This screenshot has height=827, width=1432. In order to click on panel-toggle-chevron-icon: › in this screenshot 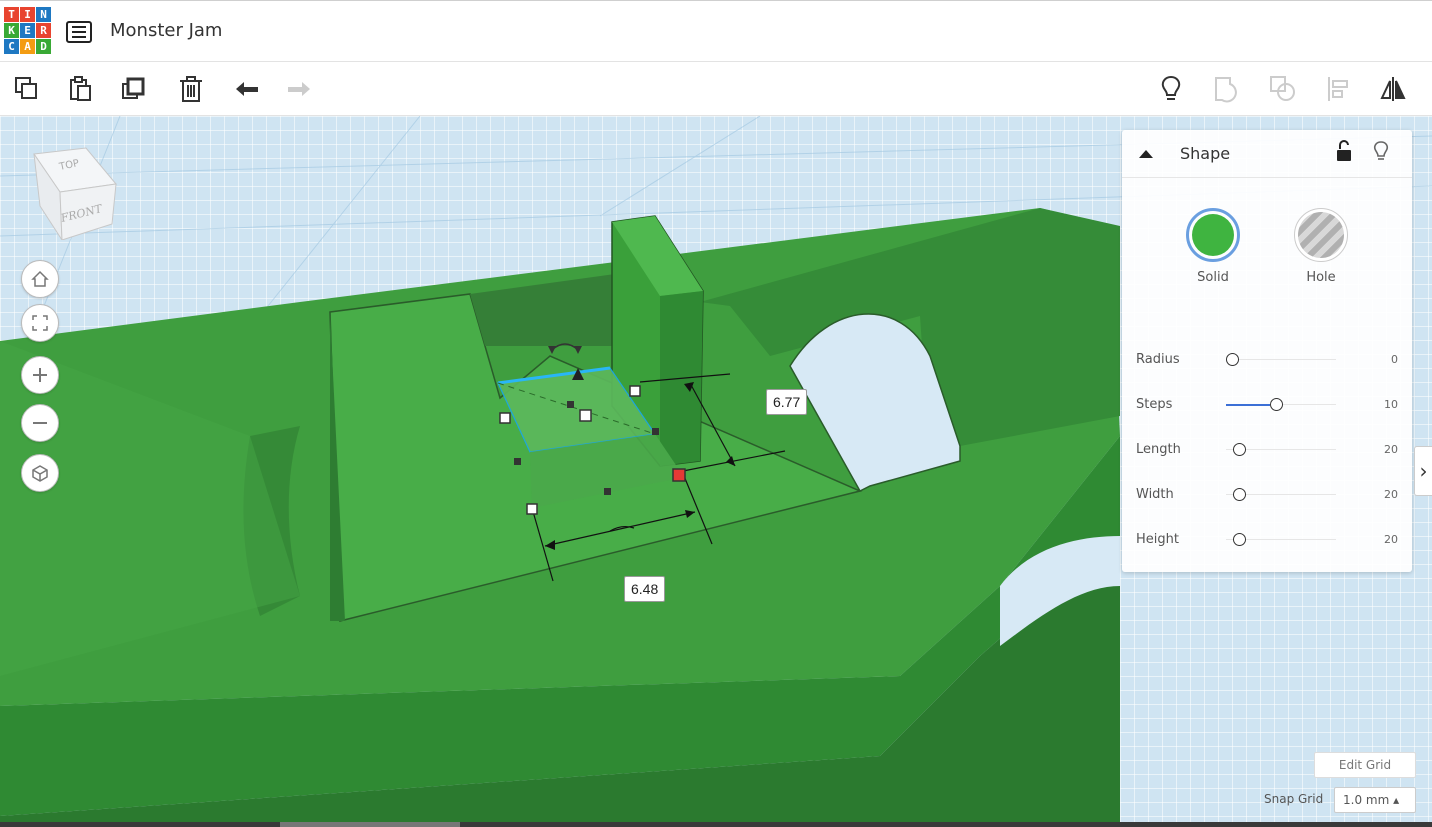, I will do `click(1423, 471)`.